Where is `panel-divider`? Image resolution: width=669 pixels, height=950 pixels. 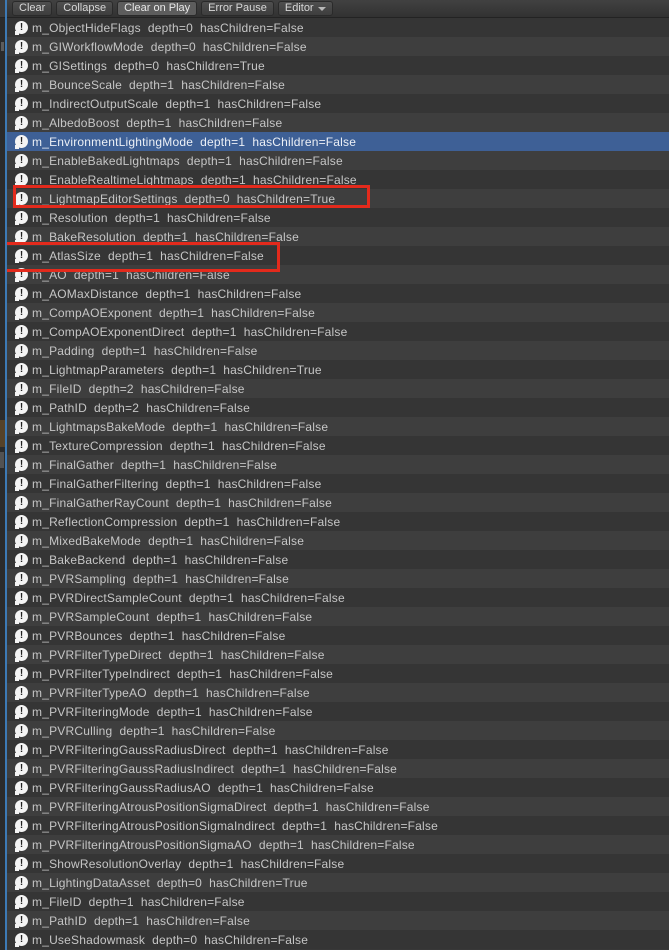
panel-divider is located at coordinates (6, 475).